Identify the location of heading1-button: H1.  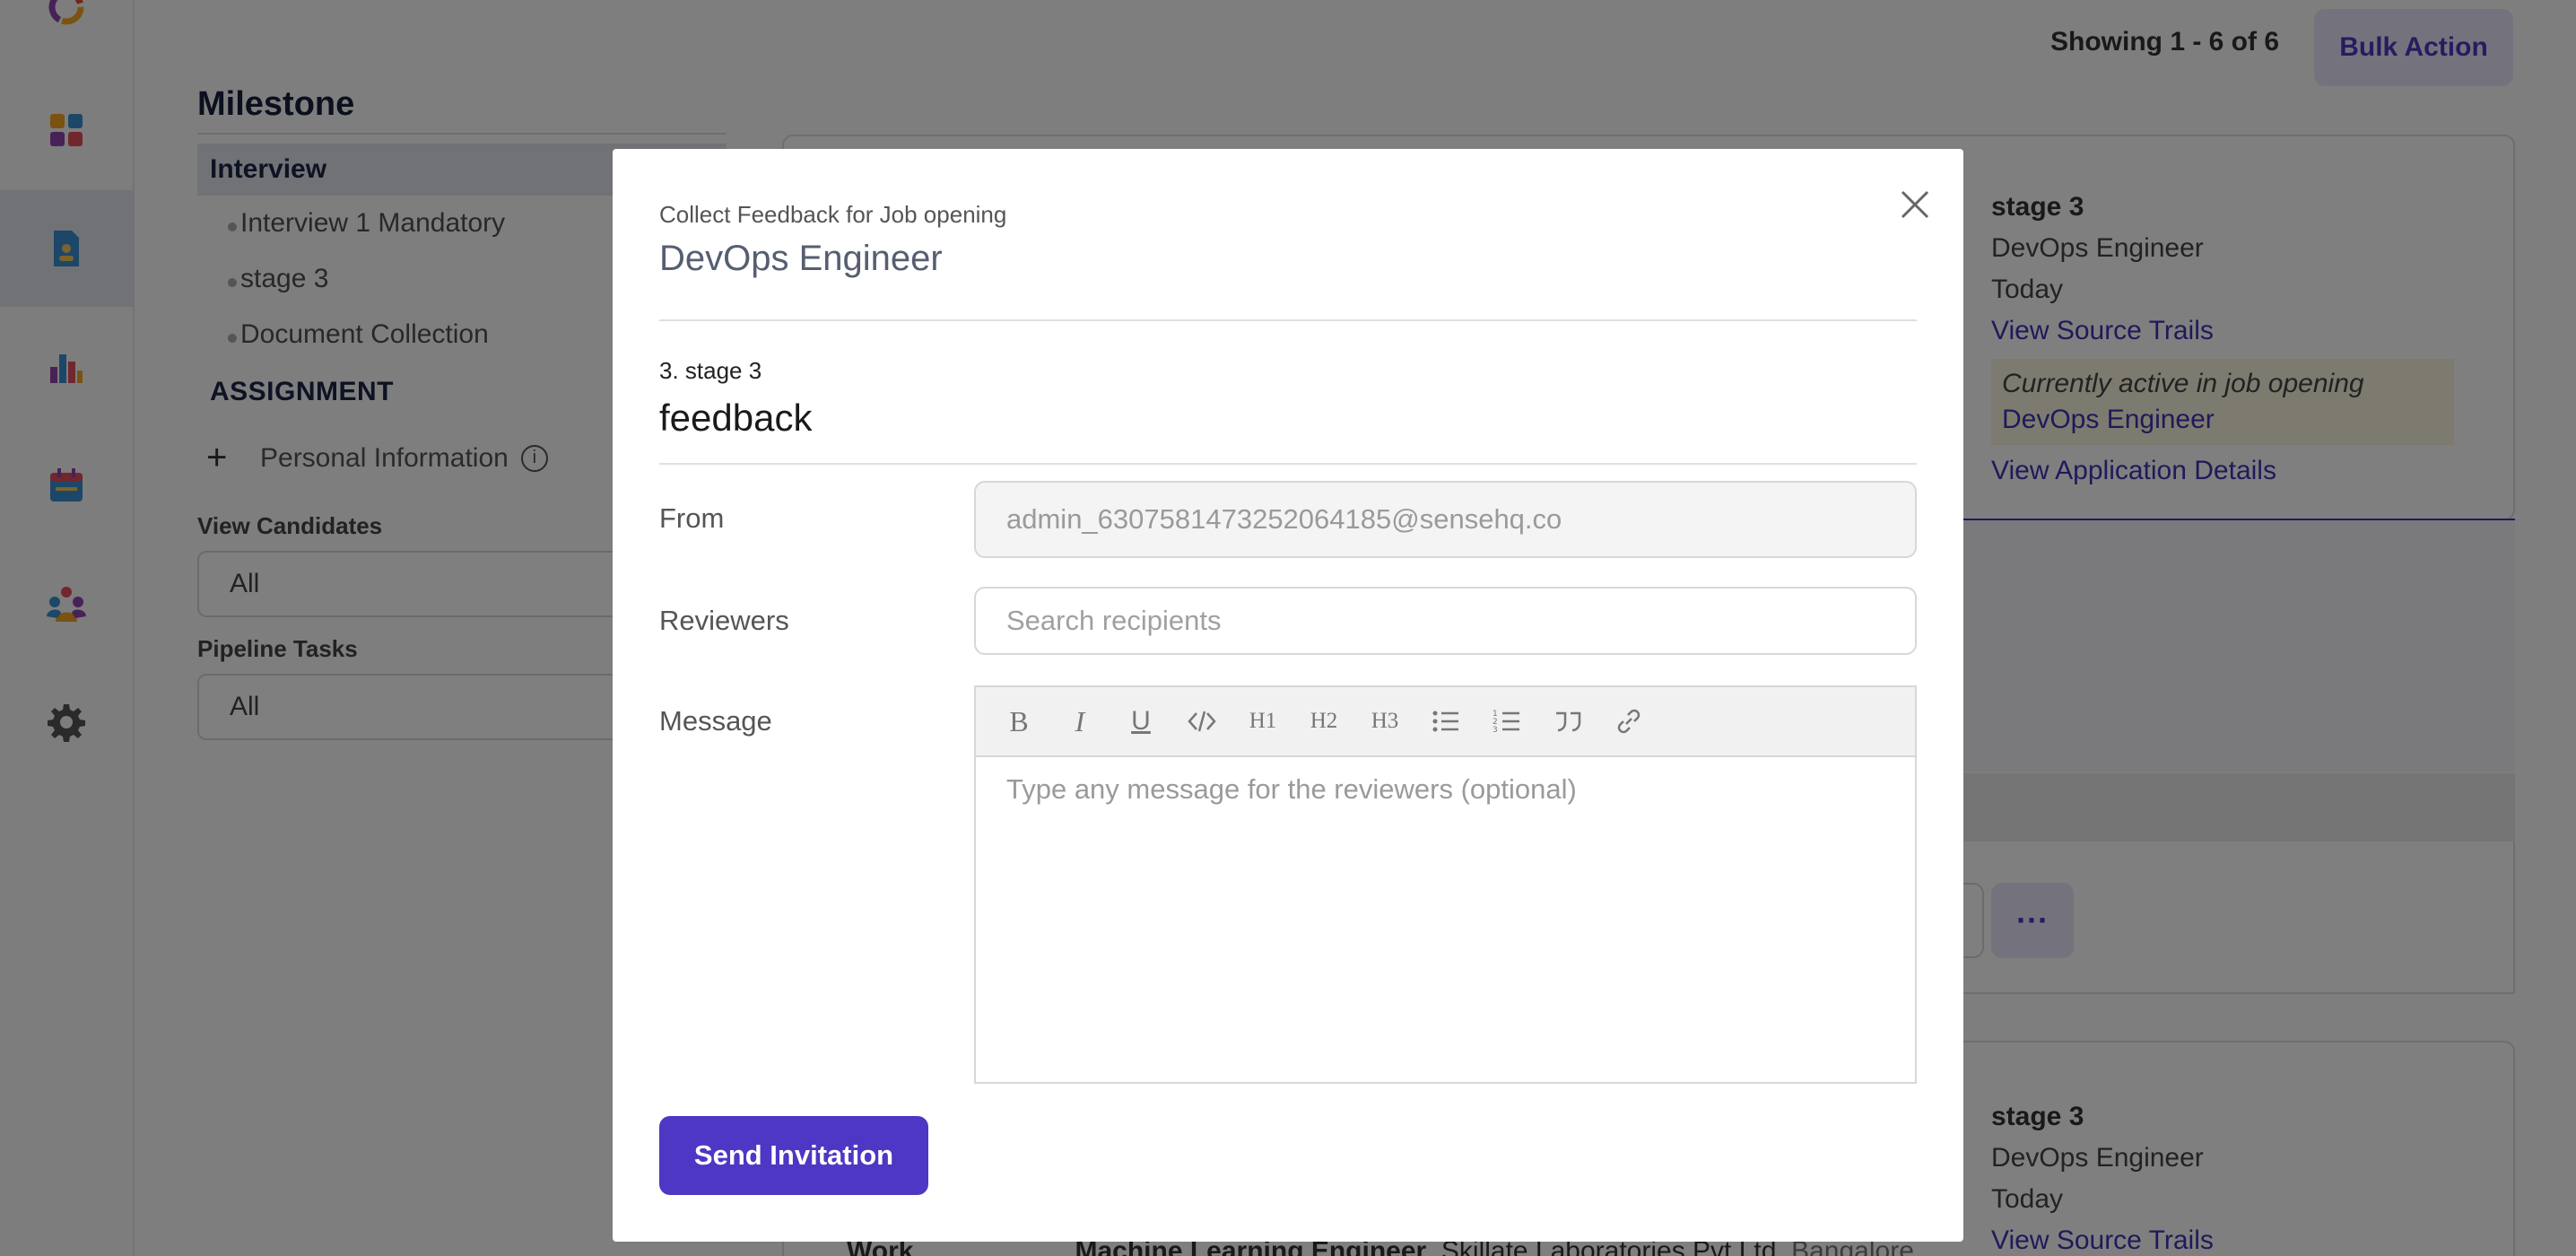
(1262, 721).